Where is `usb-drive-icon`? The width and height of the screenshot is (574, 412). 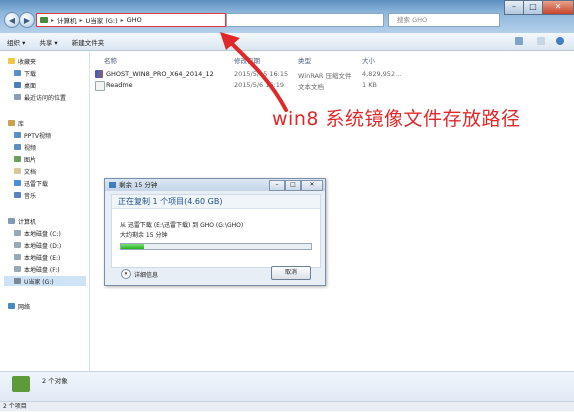
usb-drive-icon is located at coordinates (17, 281).